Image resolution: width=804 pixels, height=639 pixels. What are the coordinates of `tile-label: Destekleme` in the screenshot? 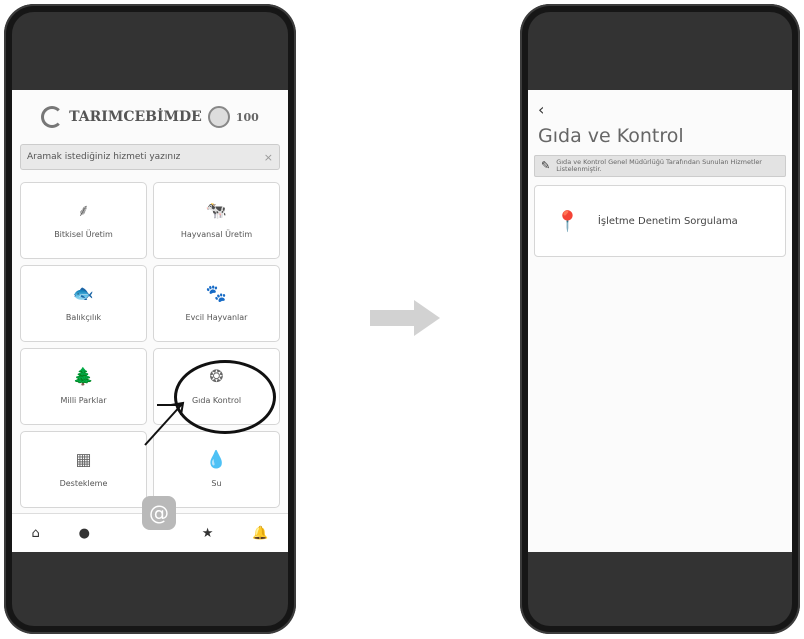 It's located at (83, 483).